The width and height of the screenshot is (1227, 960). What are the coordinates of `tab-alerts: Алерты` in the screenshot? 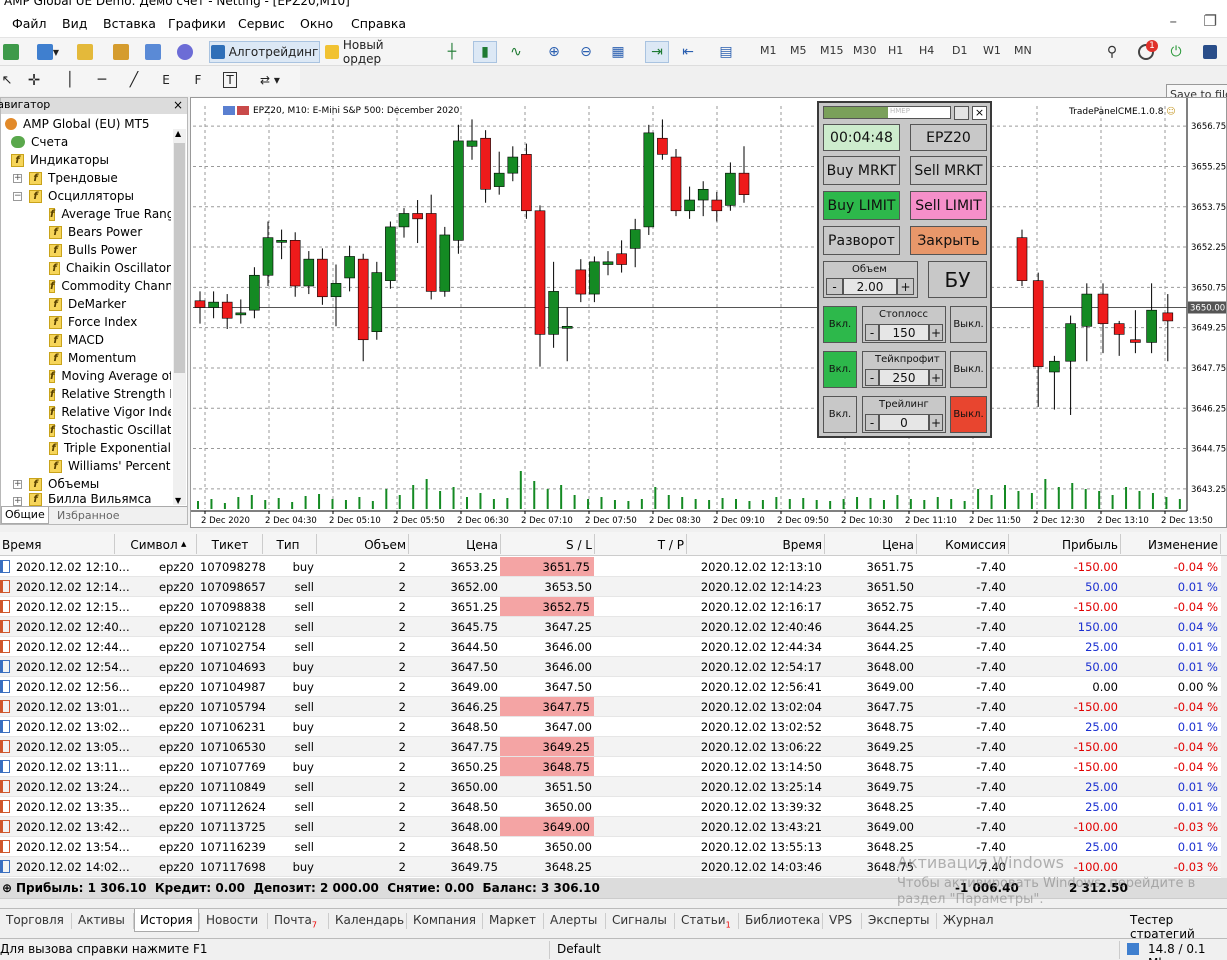 It's located at (573, 920).